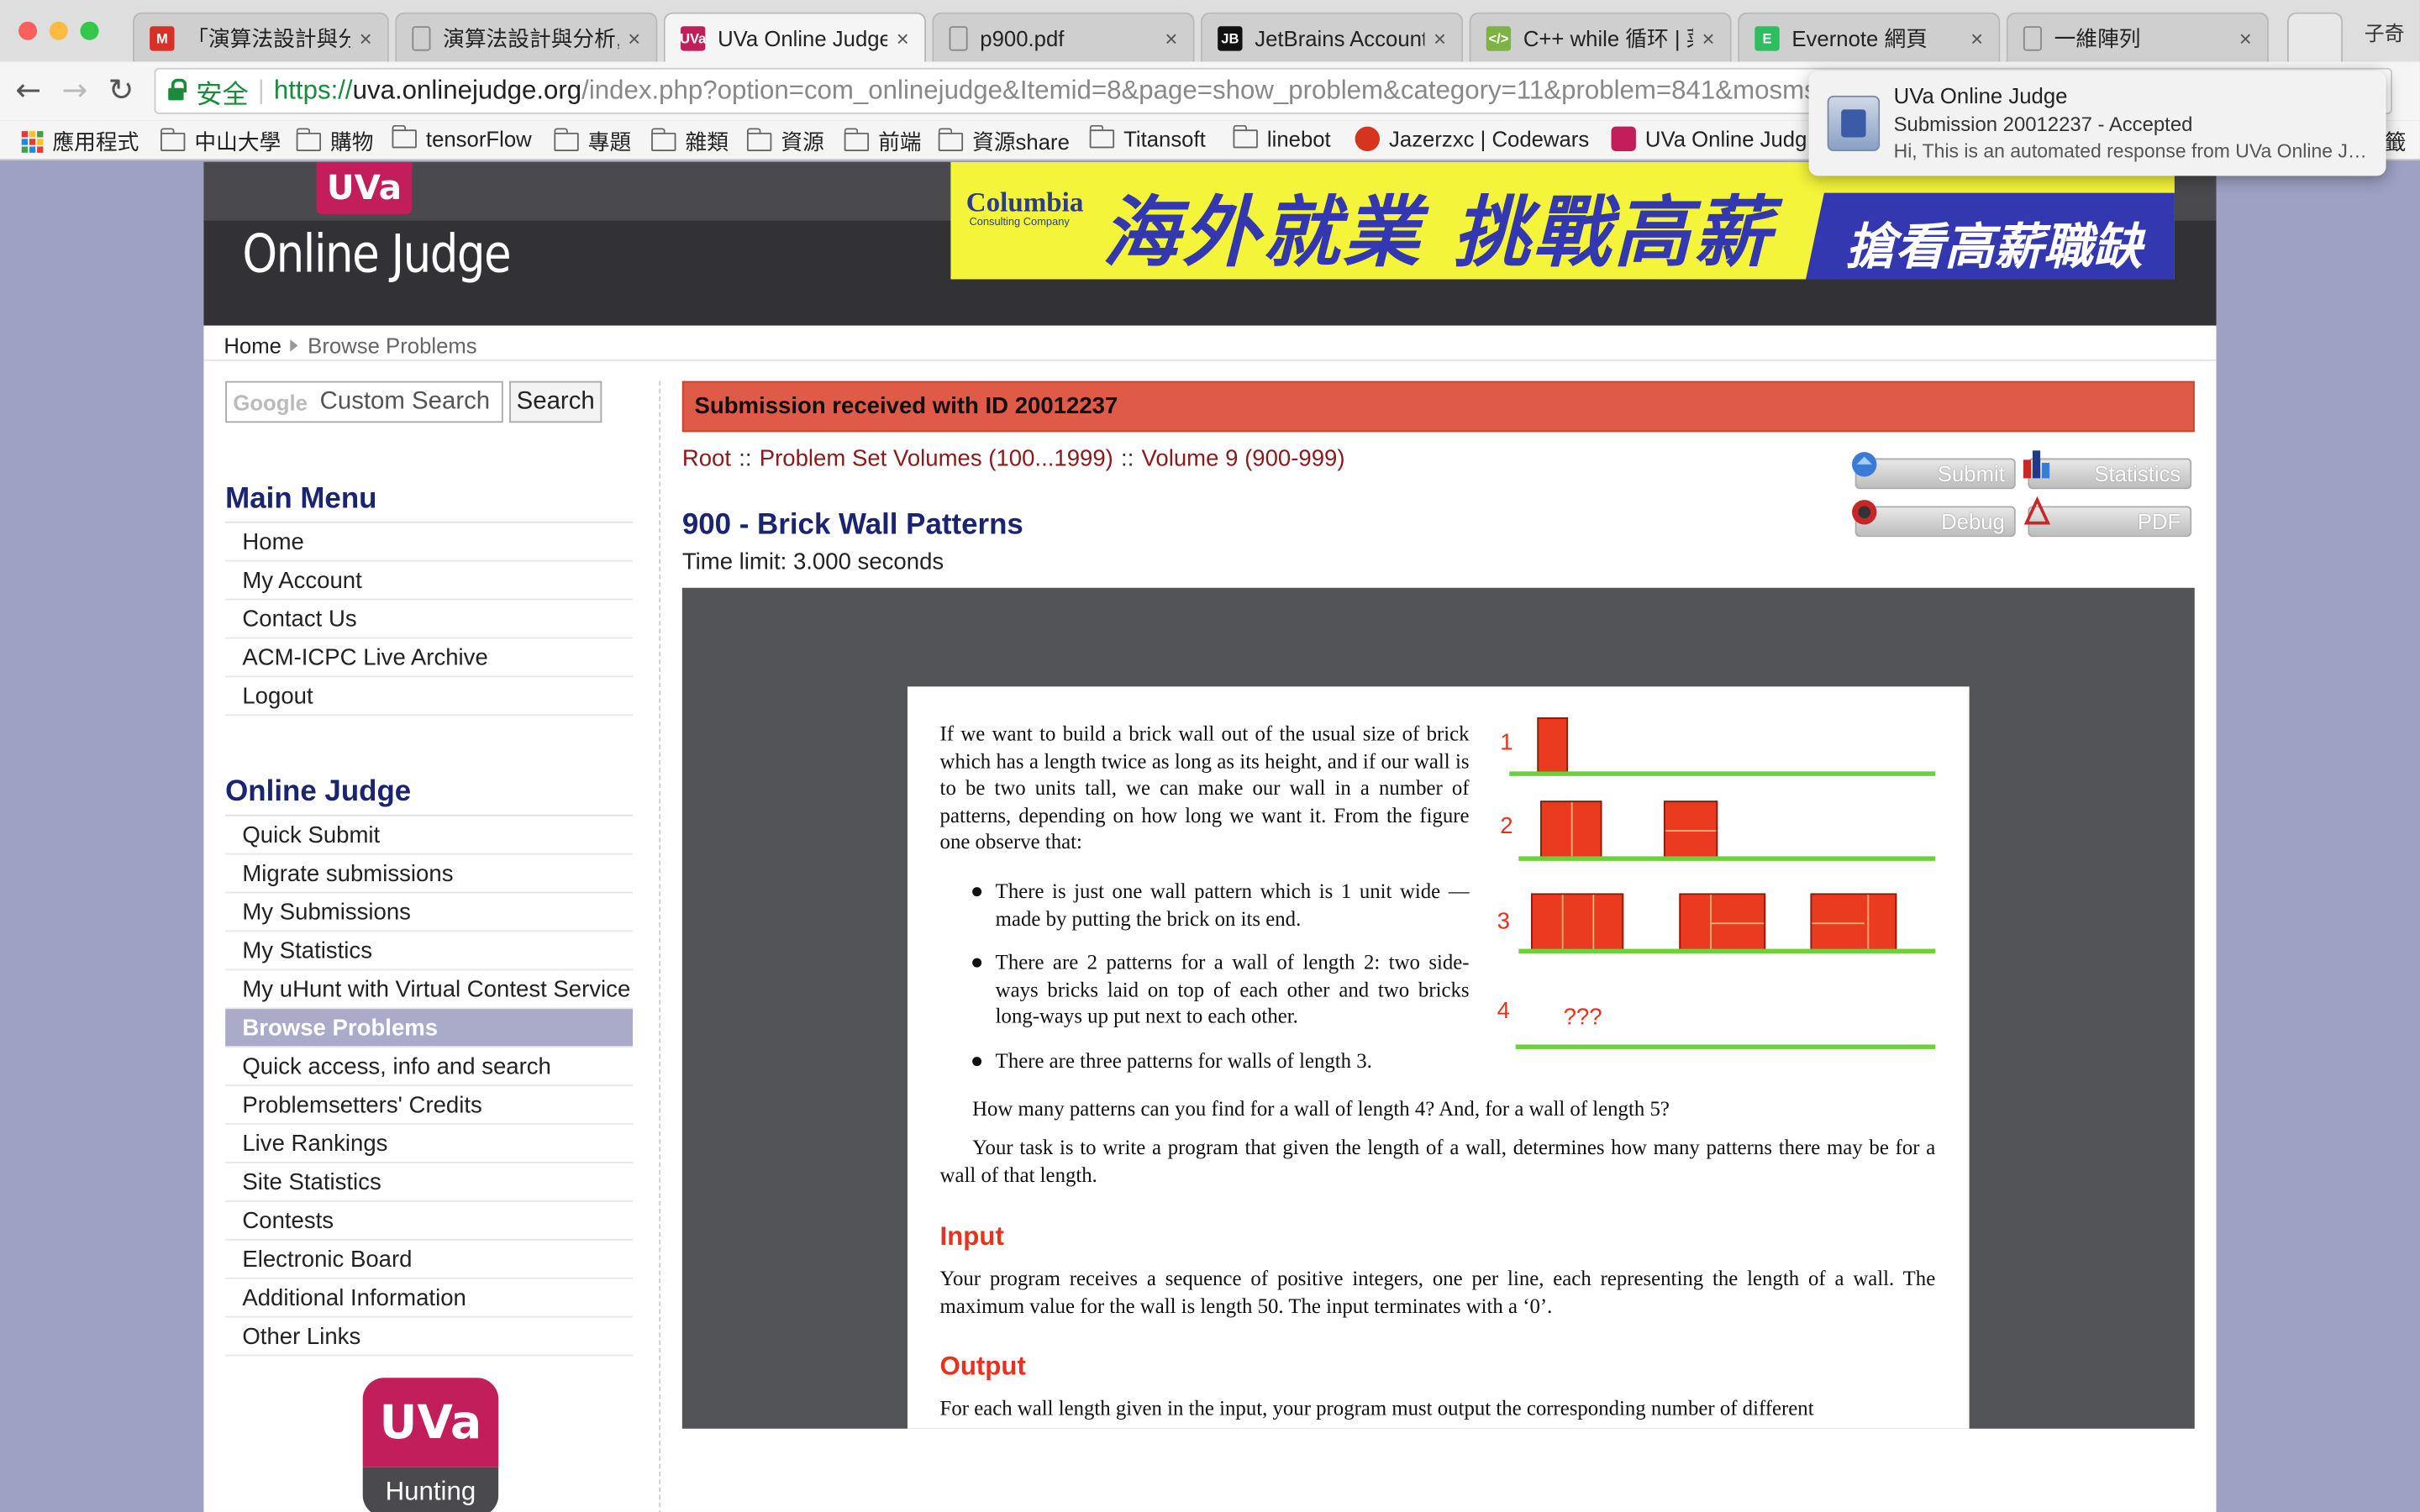  I want to click on bookmark-item: 專題, so click(592, 142).